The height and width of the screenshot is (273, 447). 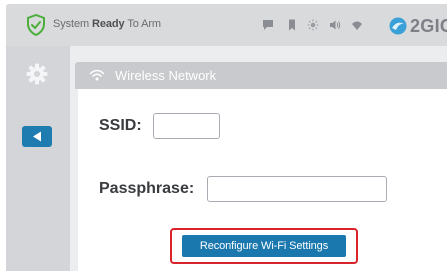 I want to click on shield-check-icon, so click(x=36, y=25).